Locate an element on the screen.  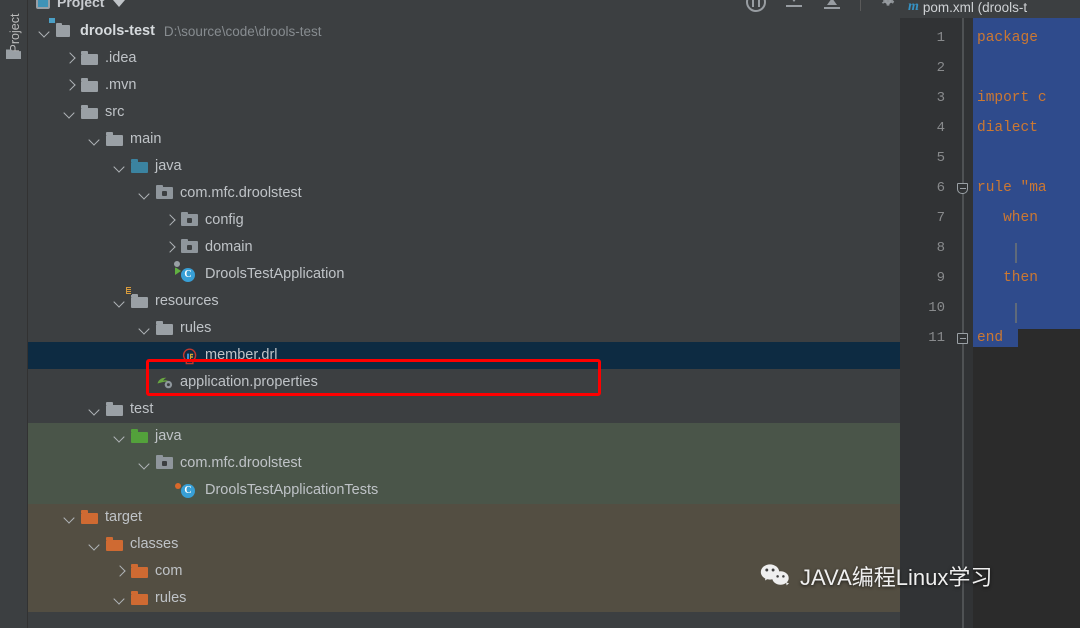
tree-row: .mvn is located at coordinates (464, 85).